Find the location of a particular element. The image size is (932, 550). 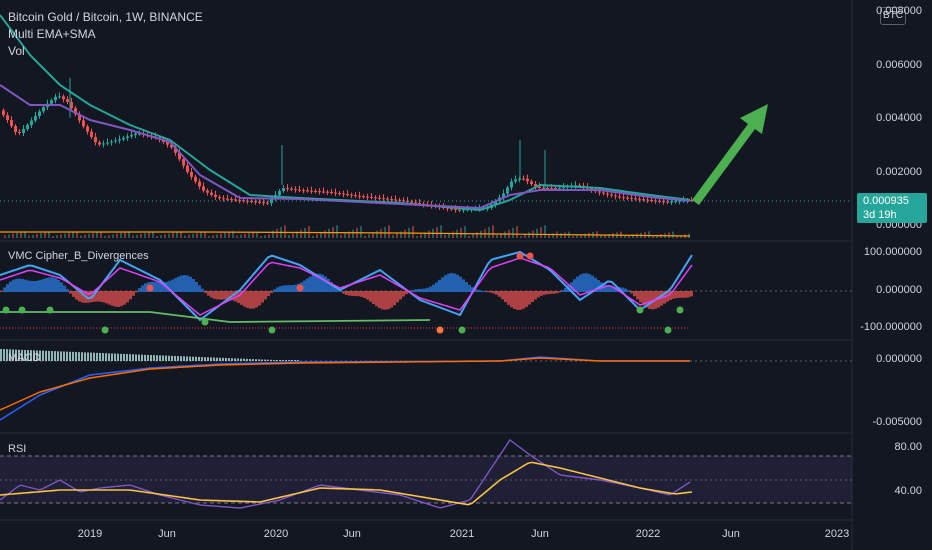

macd-pane-title: MACD is located at coordinates (24, 358).